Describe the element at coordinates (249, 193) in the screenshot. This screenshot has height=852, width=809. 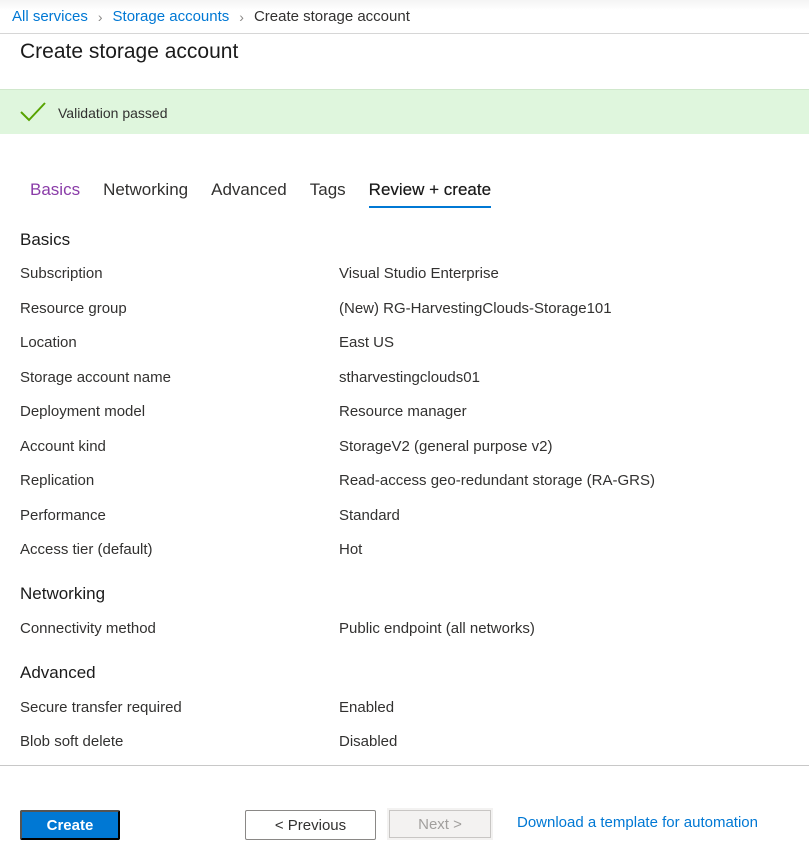
I see `tab-advanced: Advanced` at that location.